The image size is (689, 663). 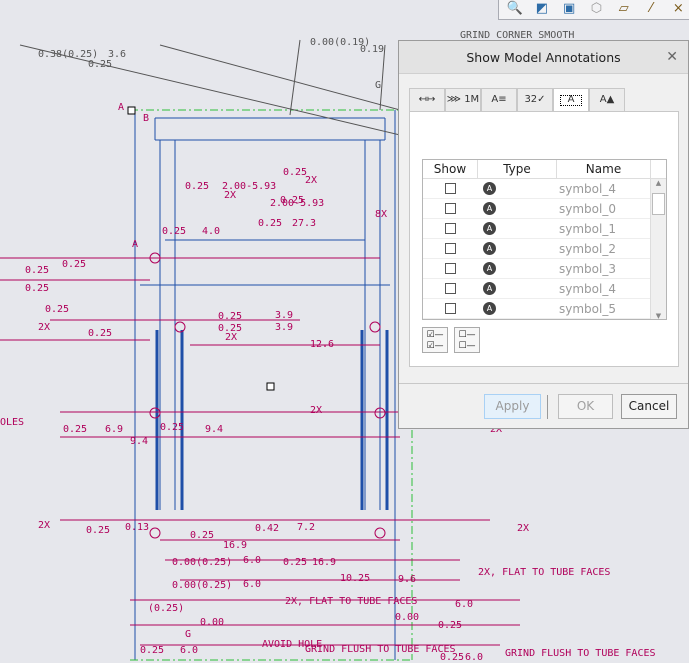 What do you see at coordinates (587, 229) in the screenshot?
I see `annotation-name: symbol_1` at bounding box center [587, 229].